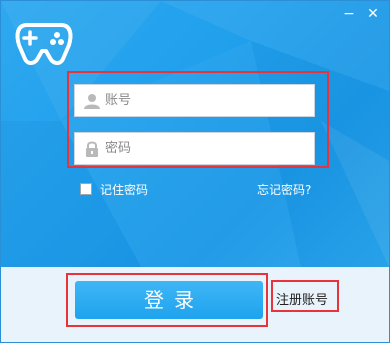 This screenshot has width=390, height=343. I want to click on account-input, so click(205, 100).